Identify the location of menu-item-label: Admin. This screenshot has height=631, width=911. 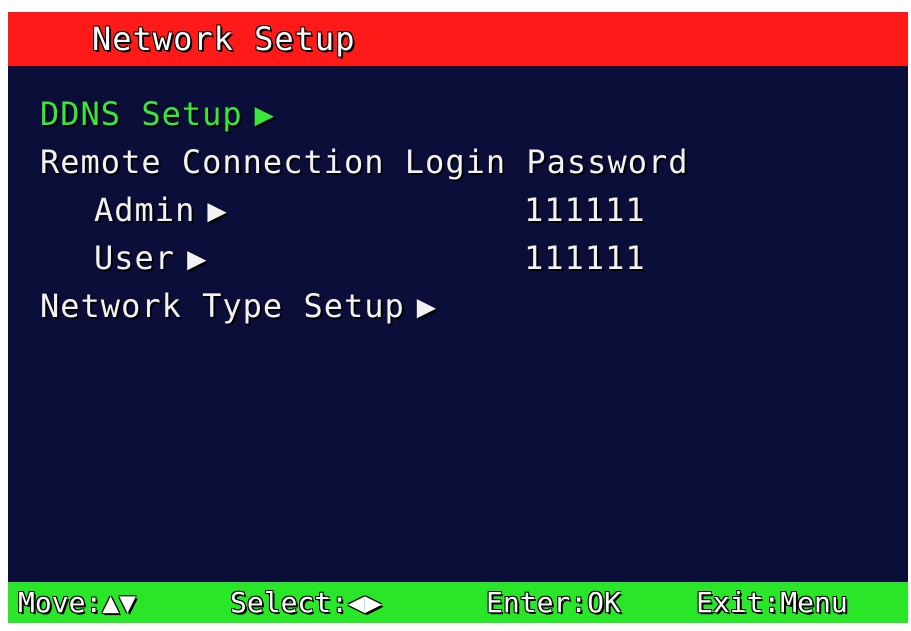
(145, 210).